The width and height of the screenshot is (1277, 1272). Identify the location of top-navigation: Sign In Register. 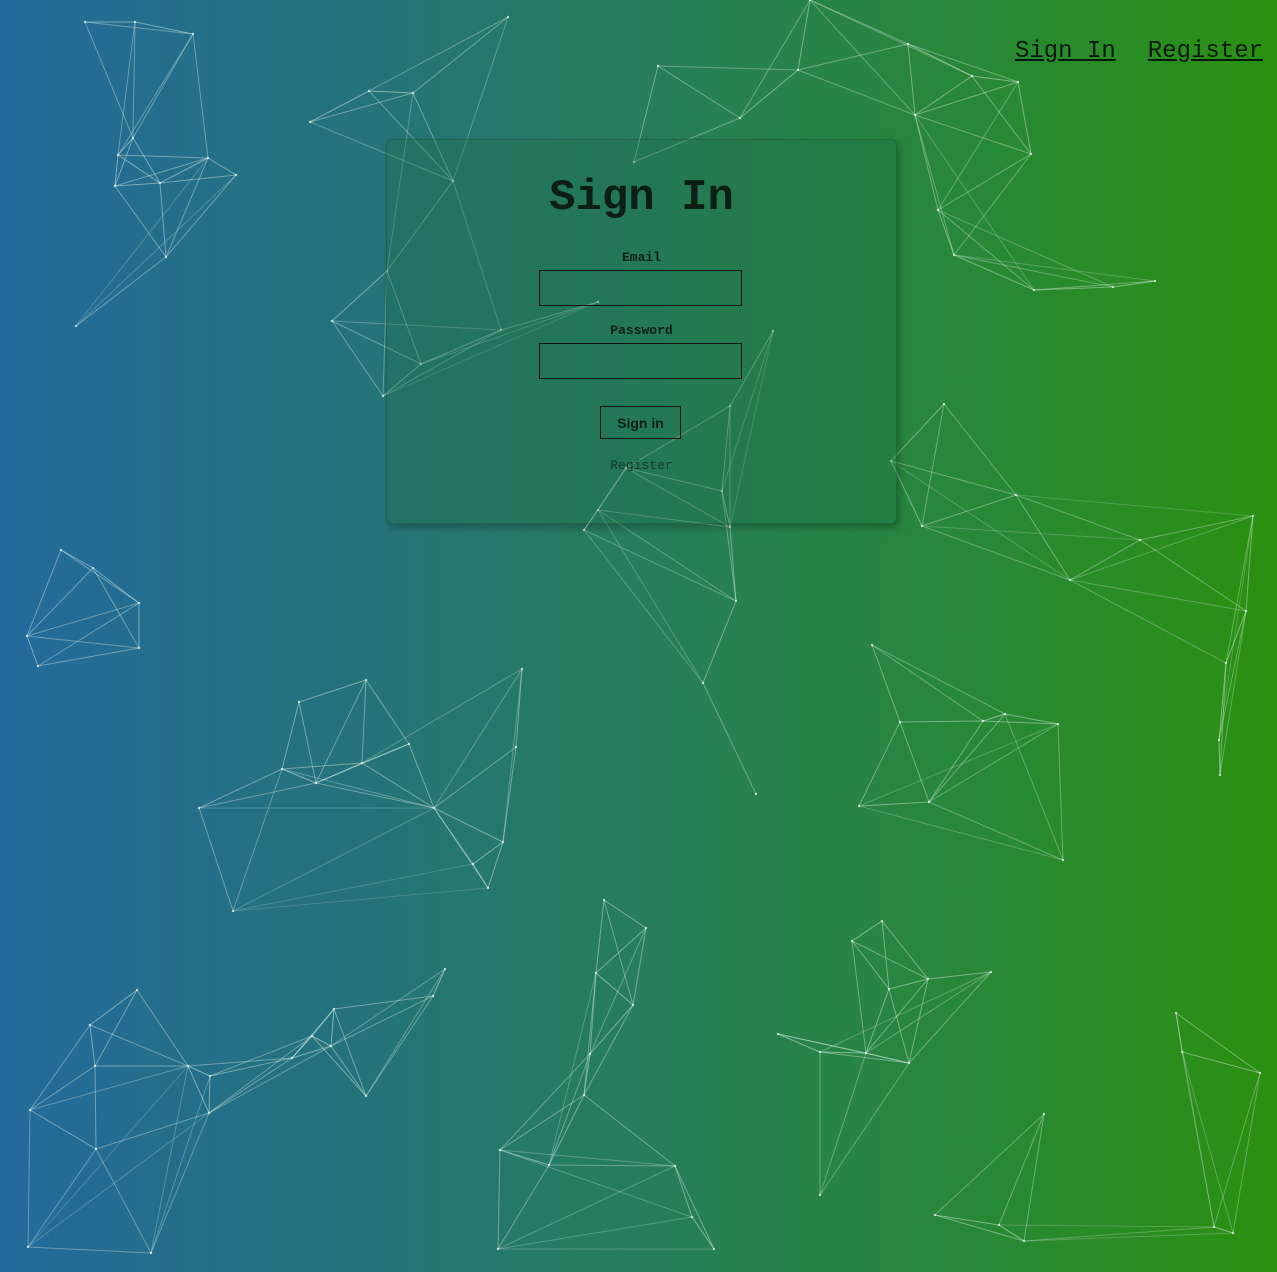
(1139, 51).